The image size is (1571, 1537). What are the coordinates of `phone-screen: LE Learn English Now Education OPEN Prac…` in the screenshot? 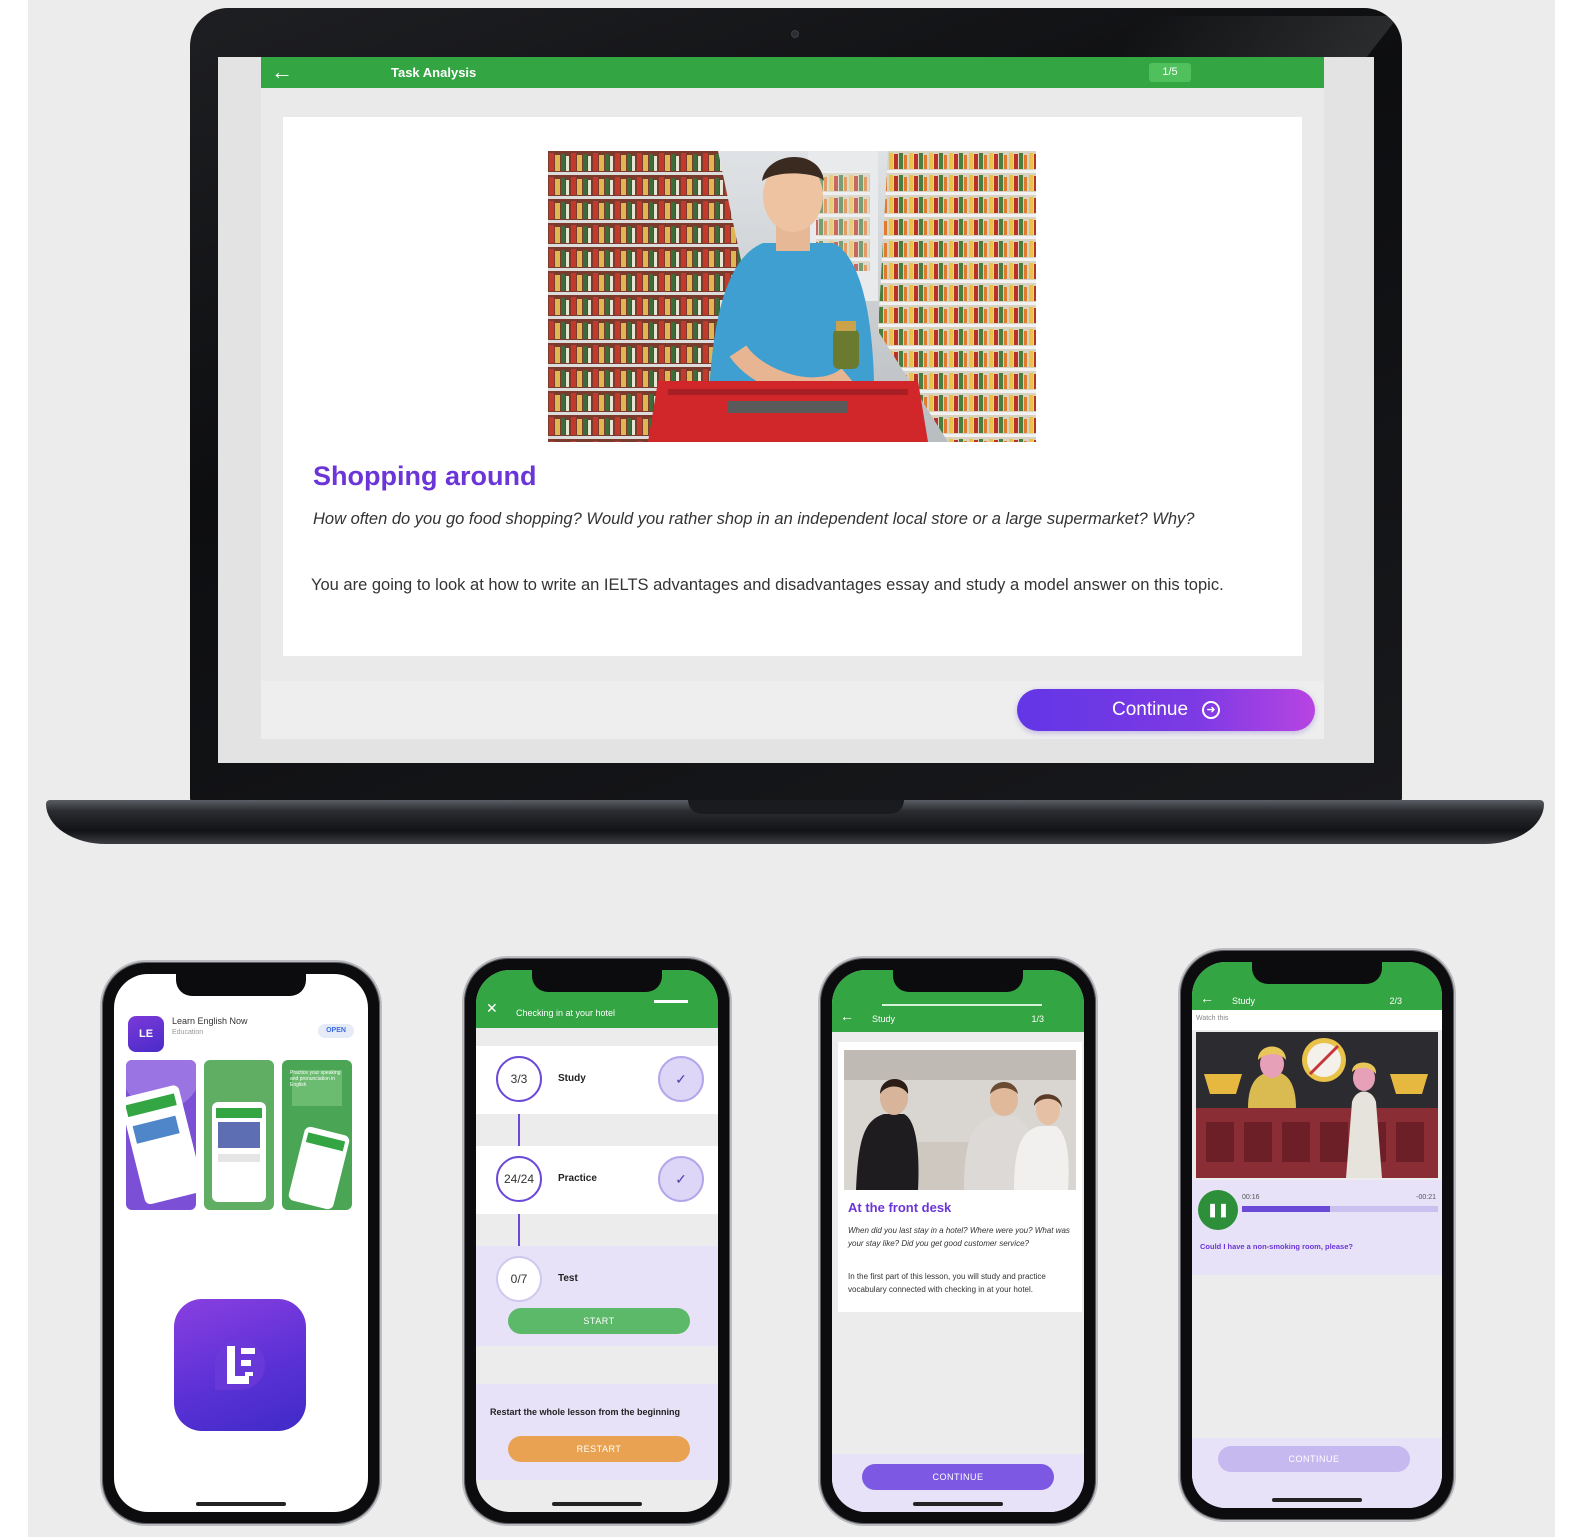 It's located at (241, 1243).